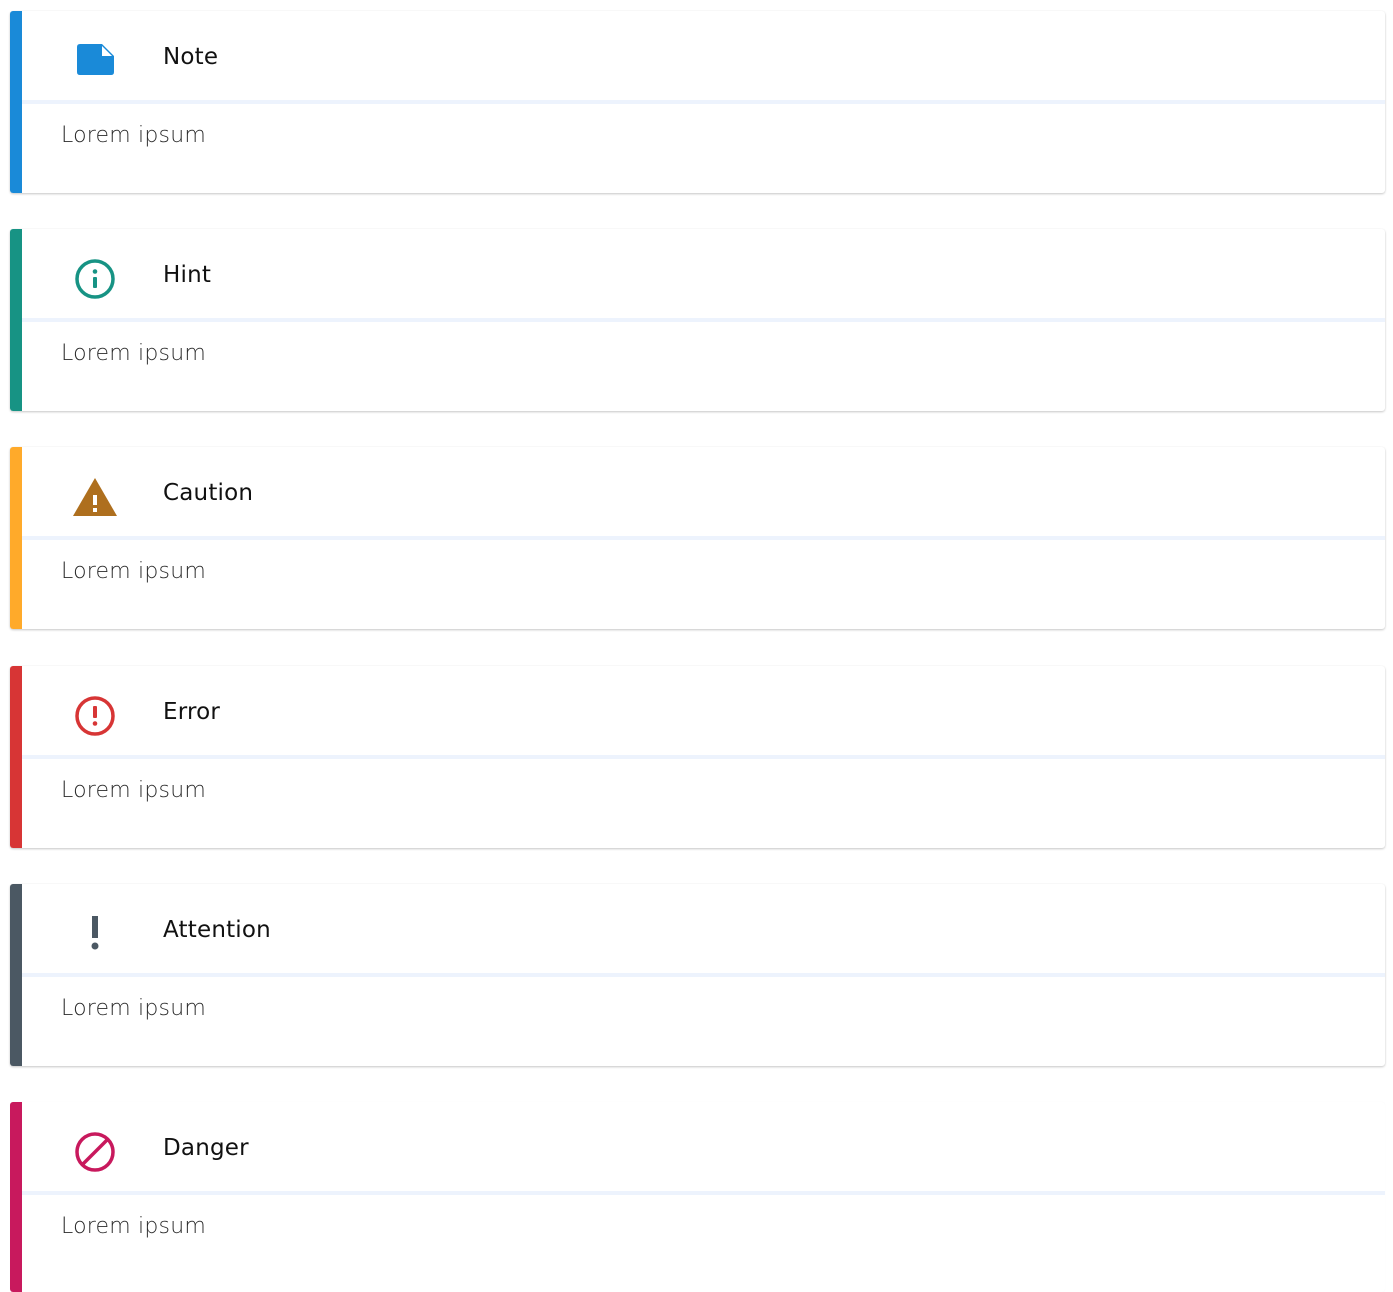  Describe the element at coordinates (95, 60) in the screenshot. I see `note-icon` at that location.